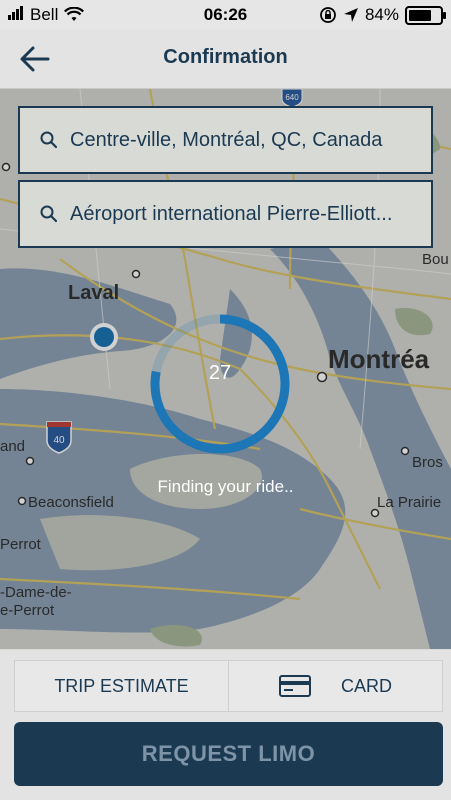  I want to click on card-tab: CARD, so click(335, 686).